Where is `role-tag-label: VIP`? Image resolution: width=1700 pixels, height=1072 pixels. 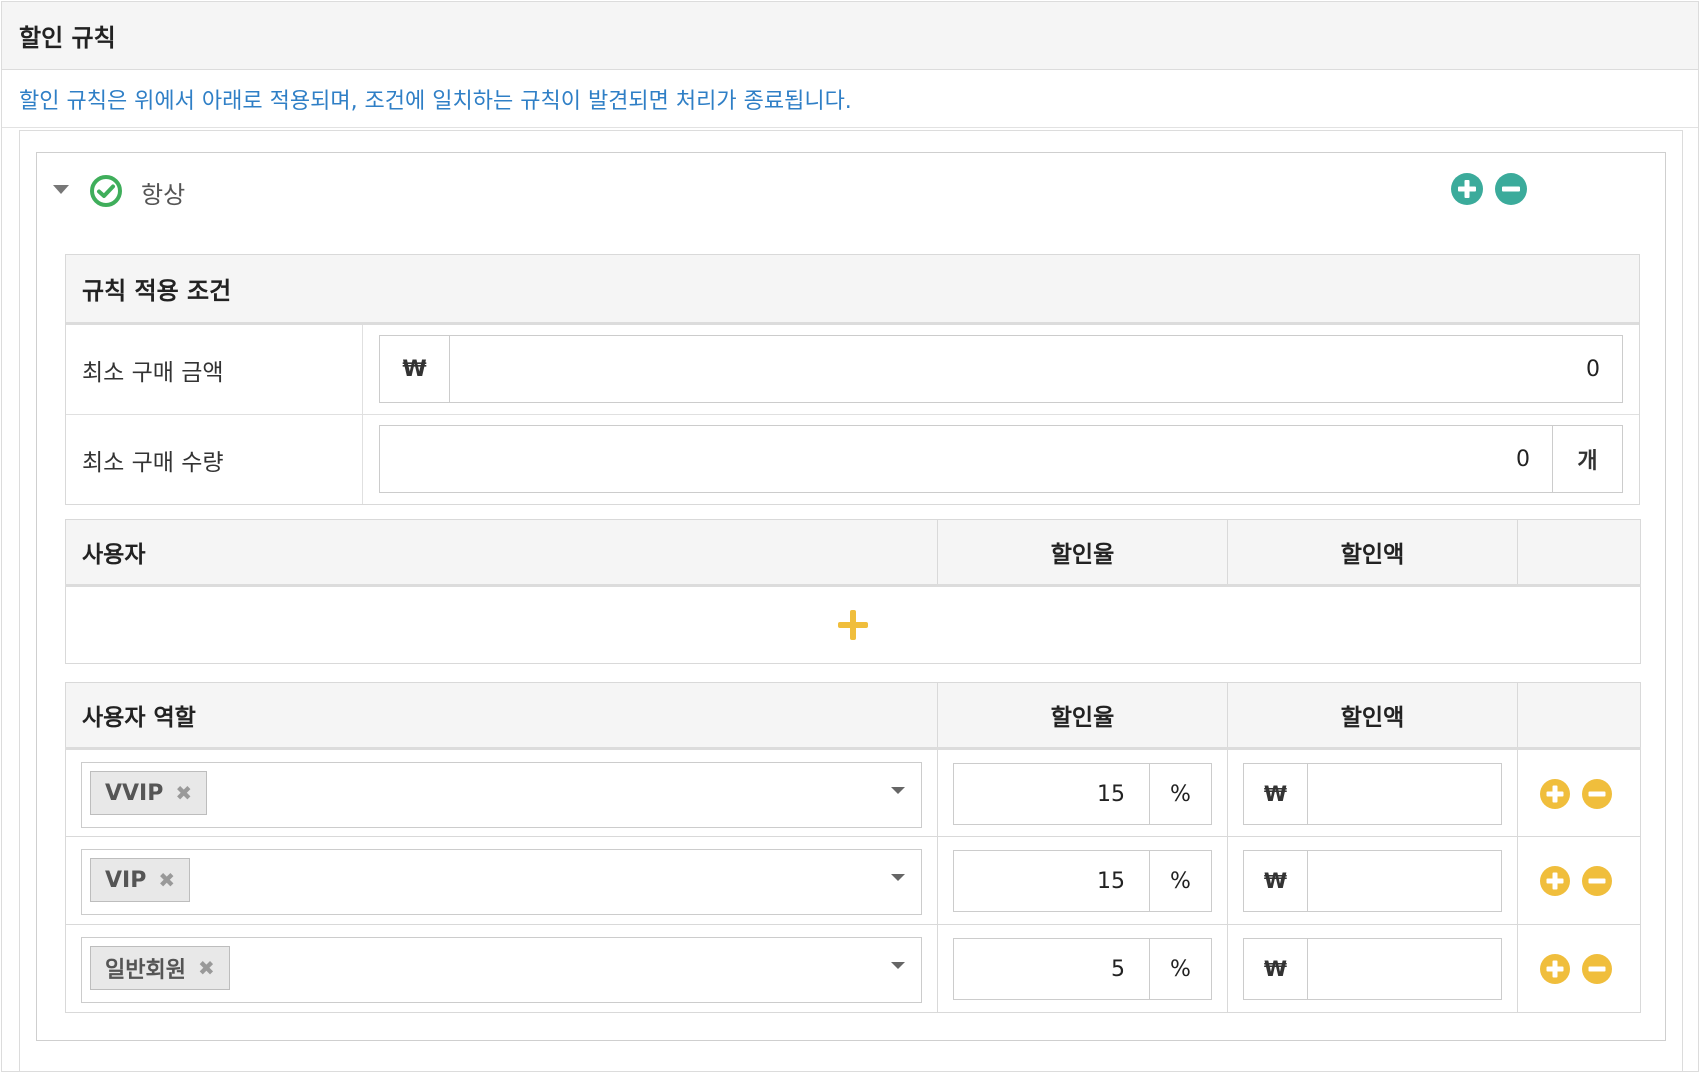
role-tag-label: VIP is located at coordinates (126, 880).